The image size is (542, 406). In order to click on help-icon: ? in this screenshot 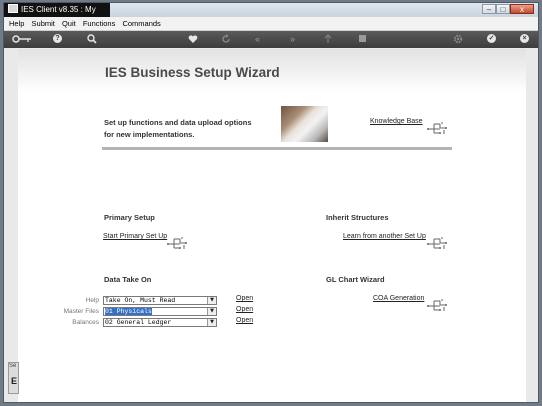, I will do `click(57, 38)`.